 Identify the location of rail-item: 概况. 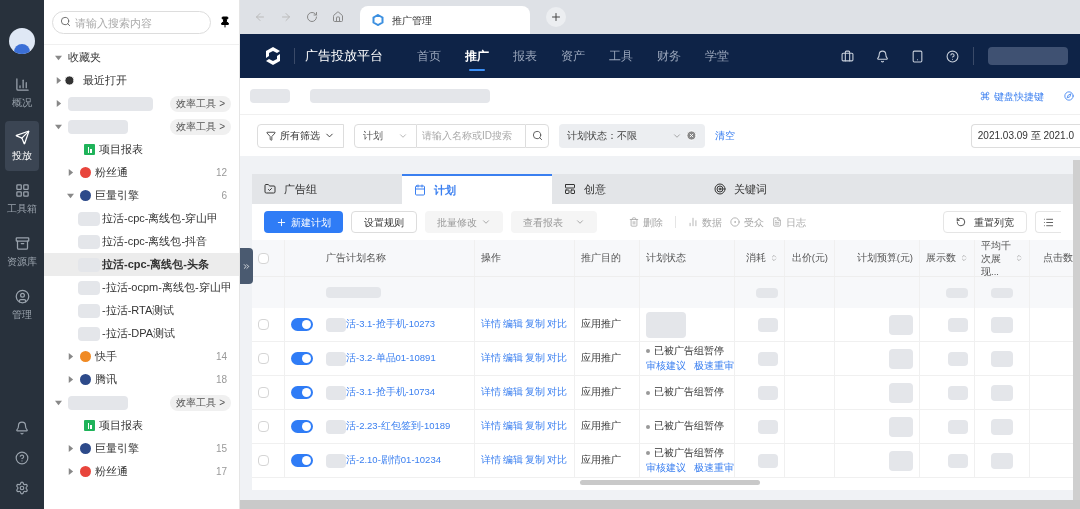
(22, 93).